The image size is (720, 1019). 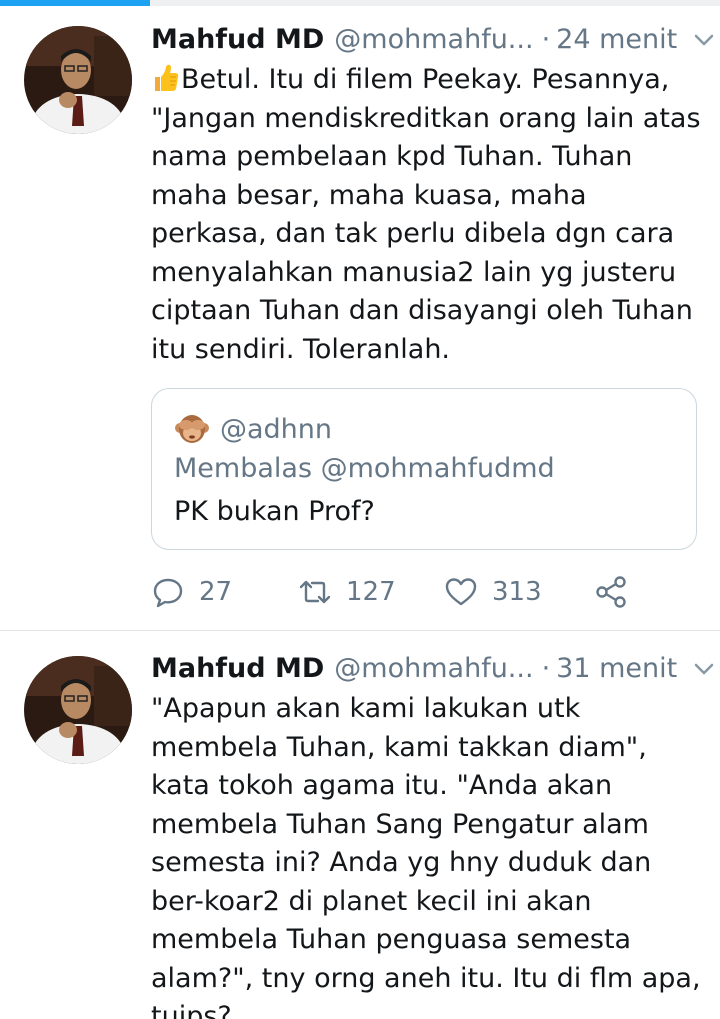 I want to click on tweet-header: Mahfud MD @mohmahfu... · 31 menit, so click(x=432, y=669).